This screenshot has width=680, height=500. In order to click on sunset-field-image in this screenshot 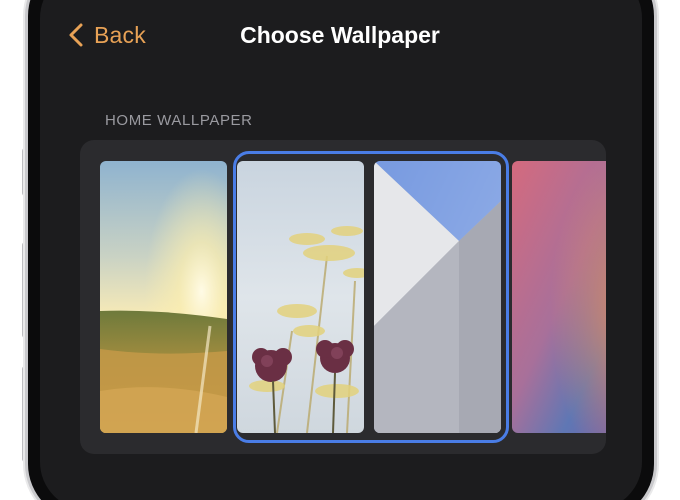, I will do `click(163, 297)`.